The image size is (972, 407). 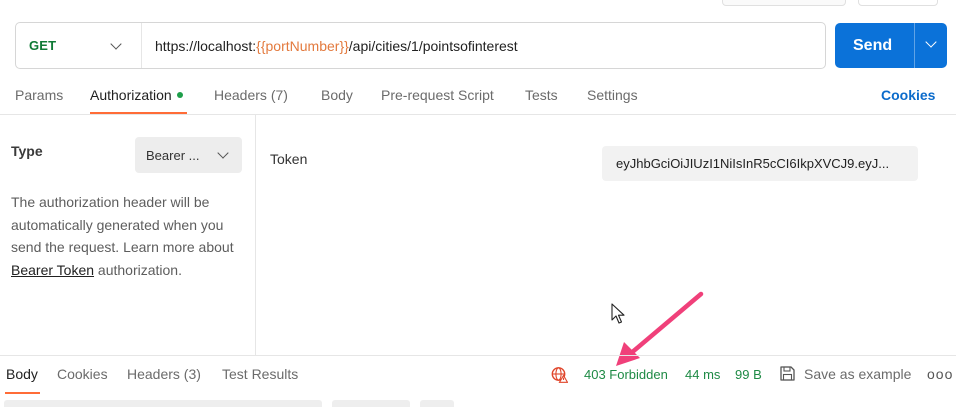 What do you see at coordinates (27, 151) in the screenshot?
I see `auth-type-label: Type` at bounding box center [27, 151].